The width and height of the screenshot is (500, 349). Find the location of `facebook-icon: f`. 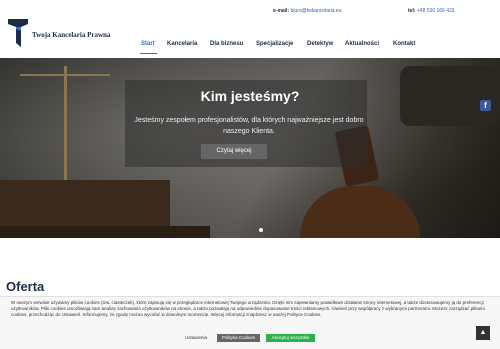

facebook-icon: f is located at coordinates (485, 105).